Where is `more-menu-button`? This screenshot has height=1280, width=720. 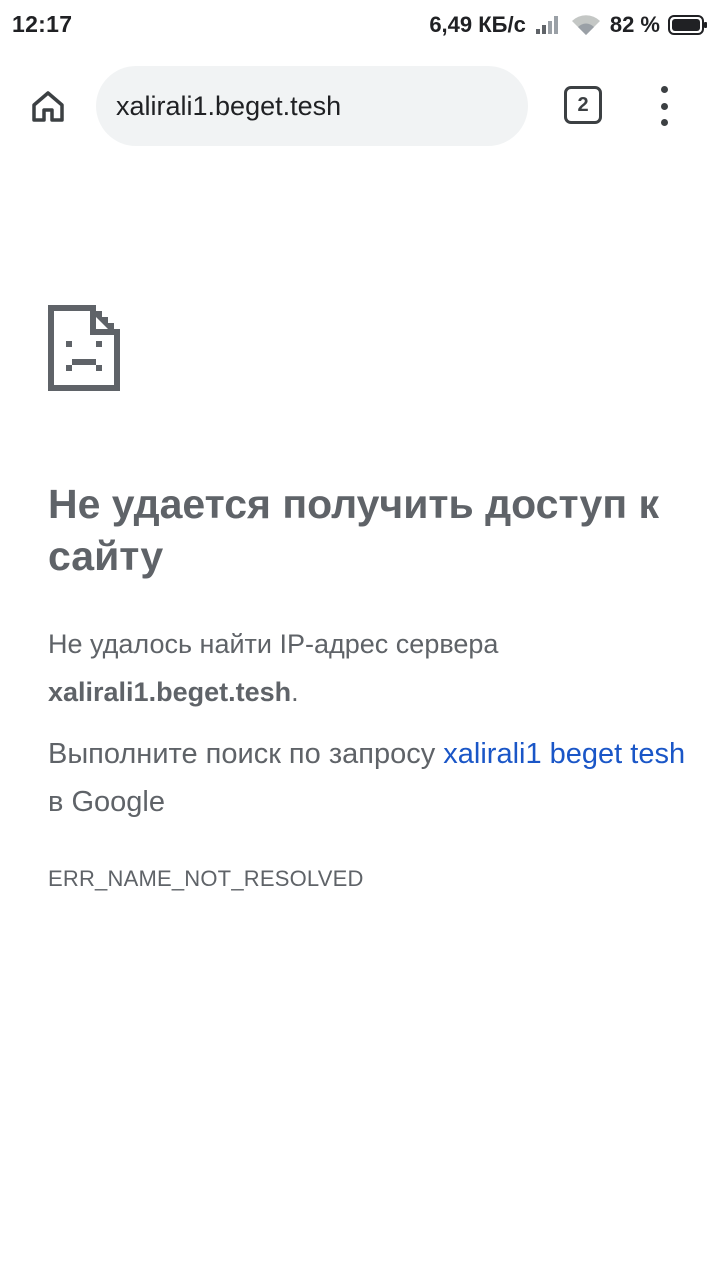 more-menu-button is located at coordinates (664, 106).